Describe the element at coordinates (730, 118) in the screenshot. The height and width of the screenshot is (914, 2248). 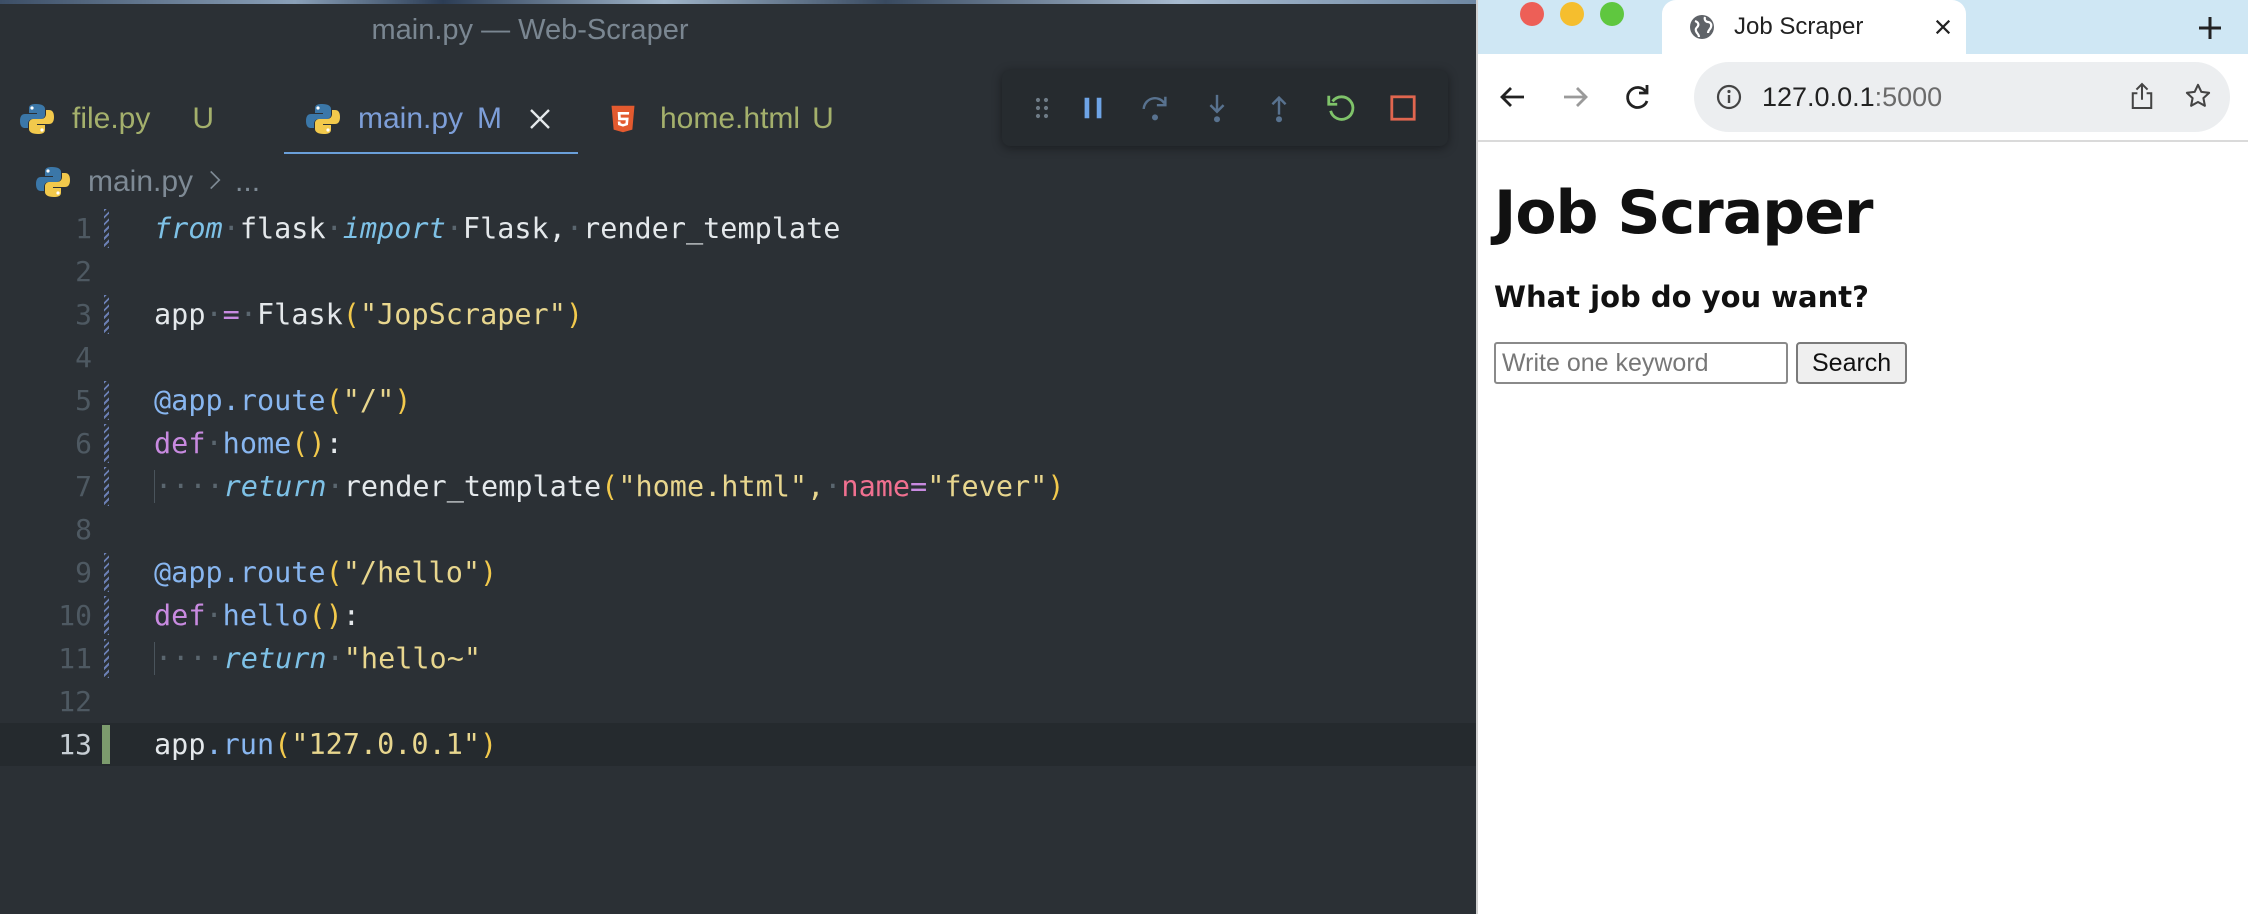
I see `tab-label: home.html` at that location.